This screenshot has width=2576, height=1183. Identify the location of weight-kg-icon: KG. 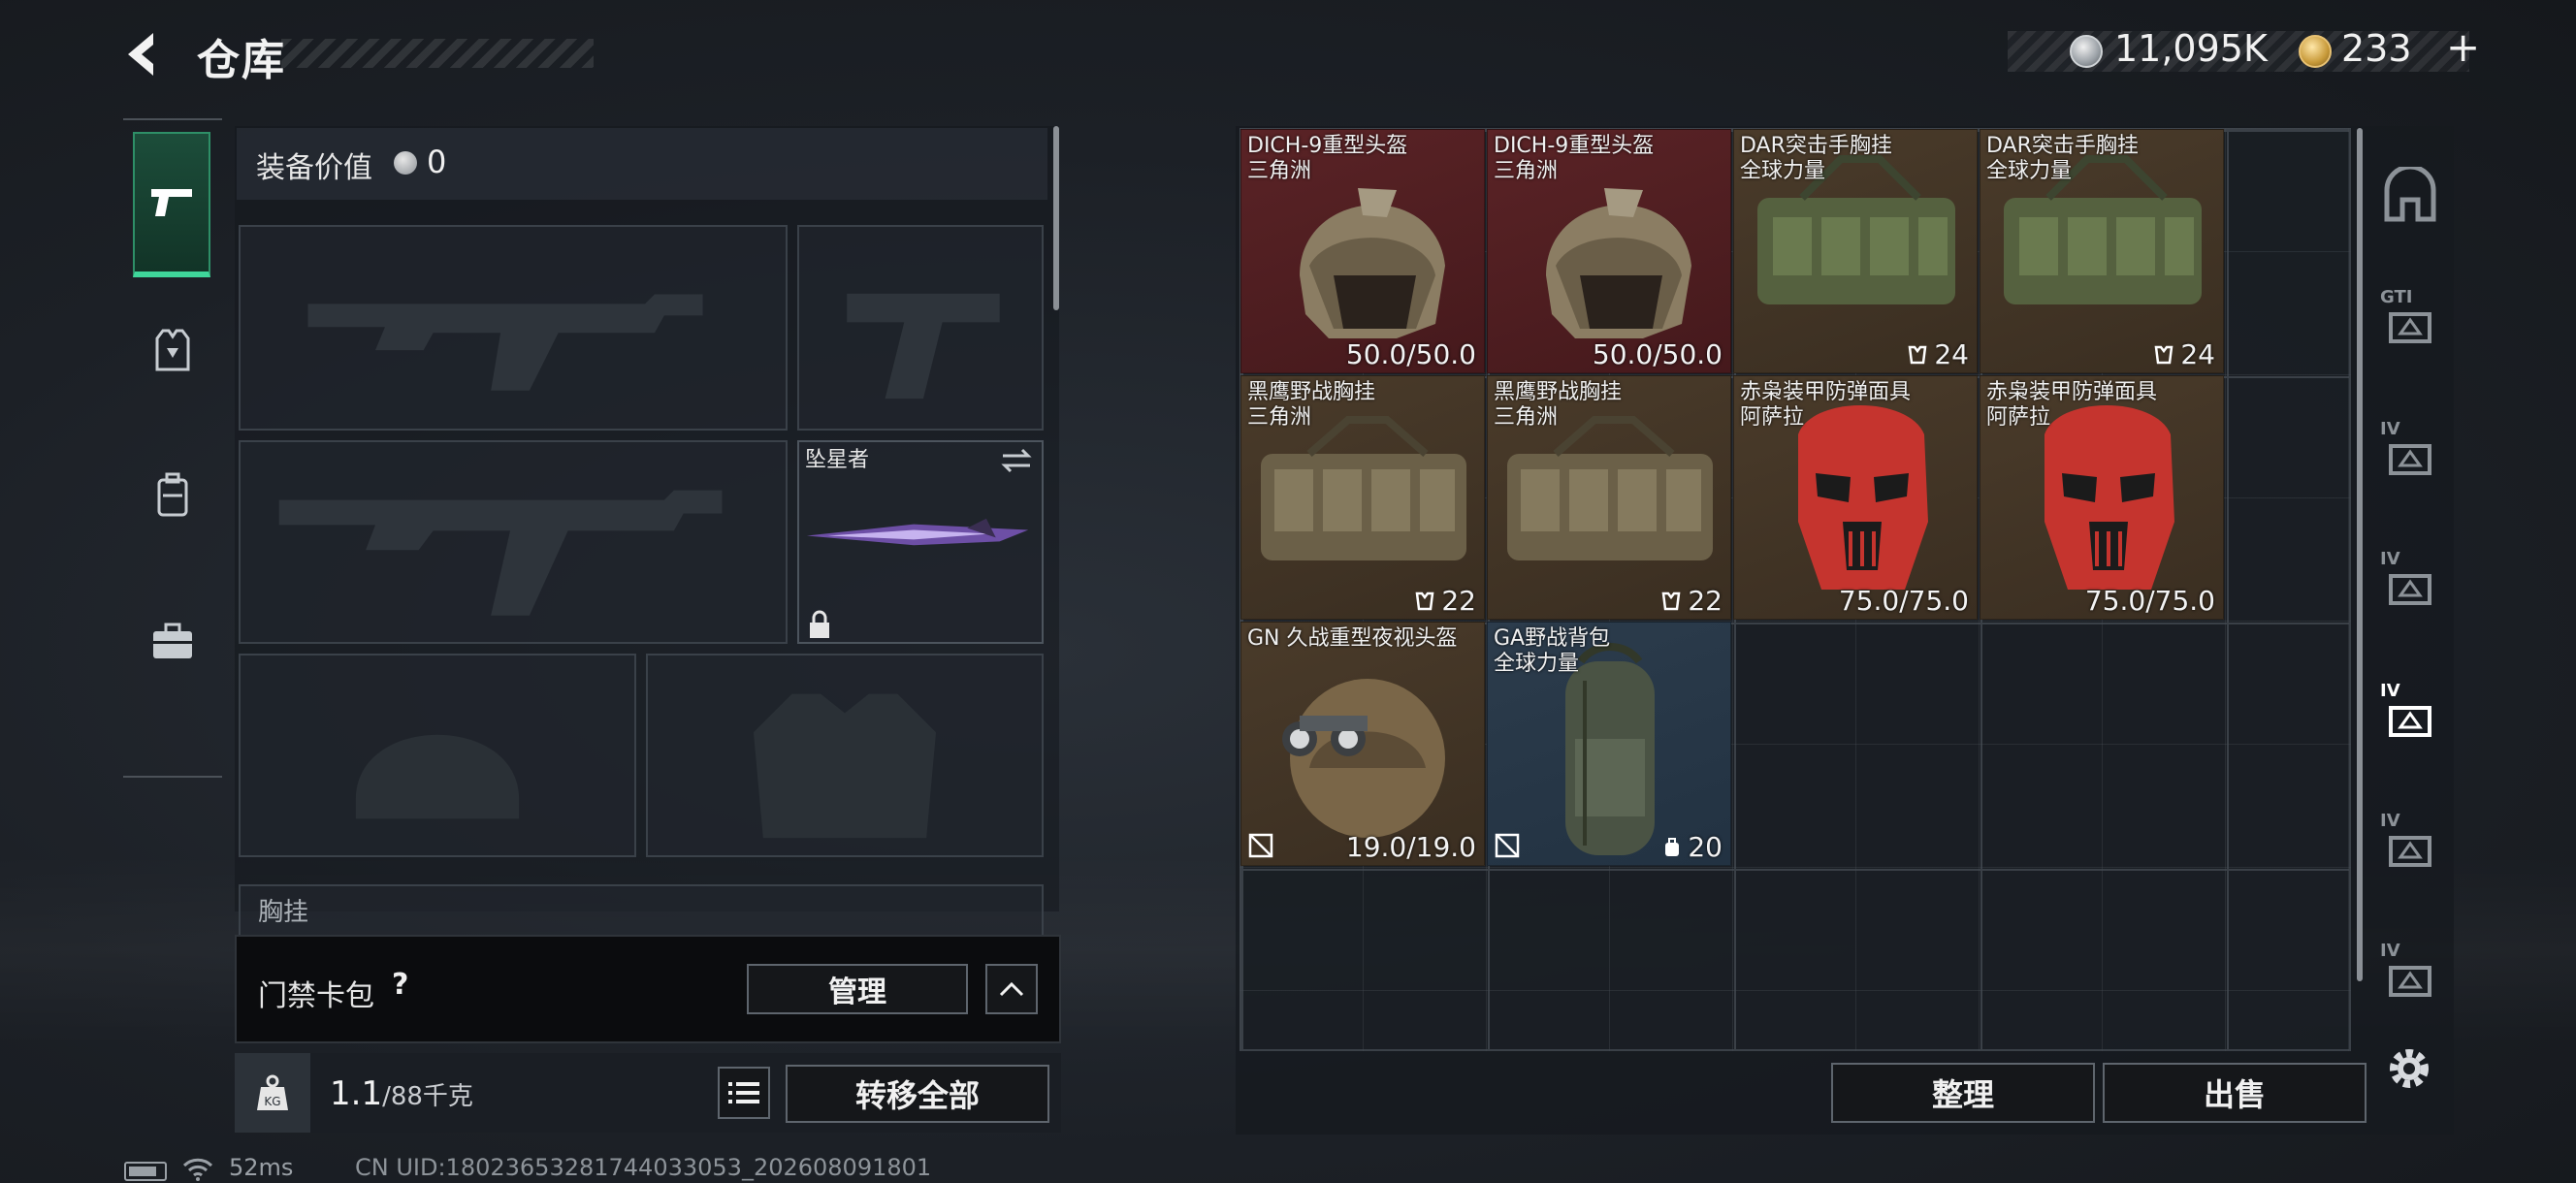
(272, 1092).